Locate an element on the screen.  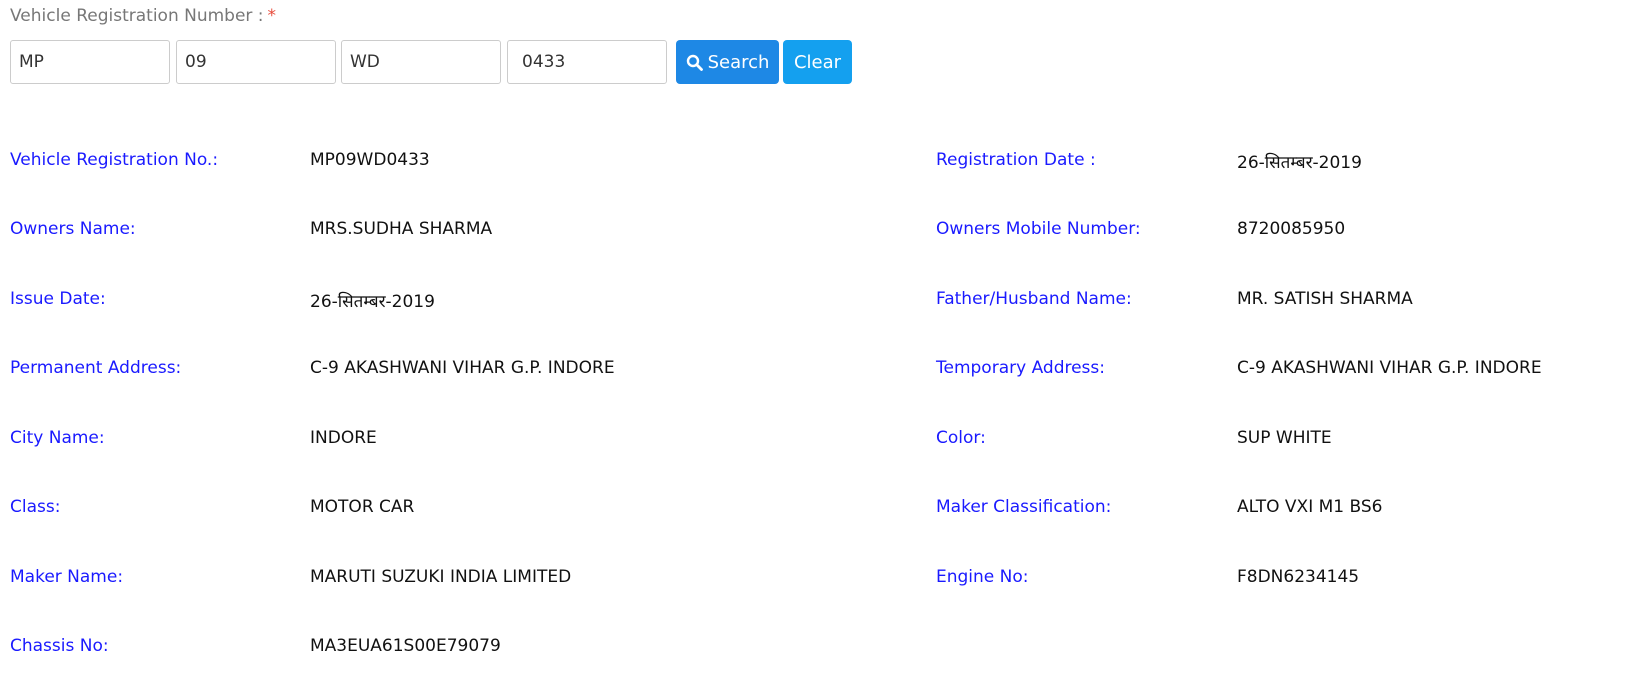
value-maker-name: MARUTI SUZUKI INDIA LIMITED is located at coordinates (441, 577).